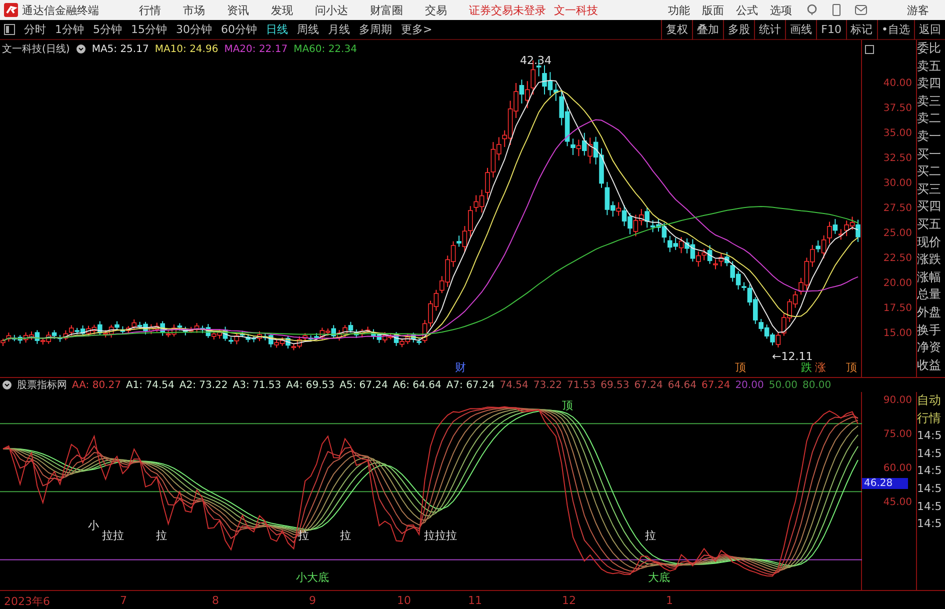  What do you see at coordinates (897, 83) in the screenshot?
I see `price-axis-label: 40.00` at bounding box center [897, 83].